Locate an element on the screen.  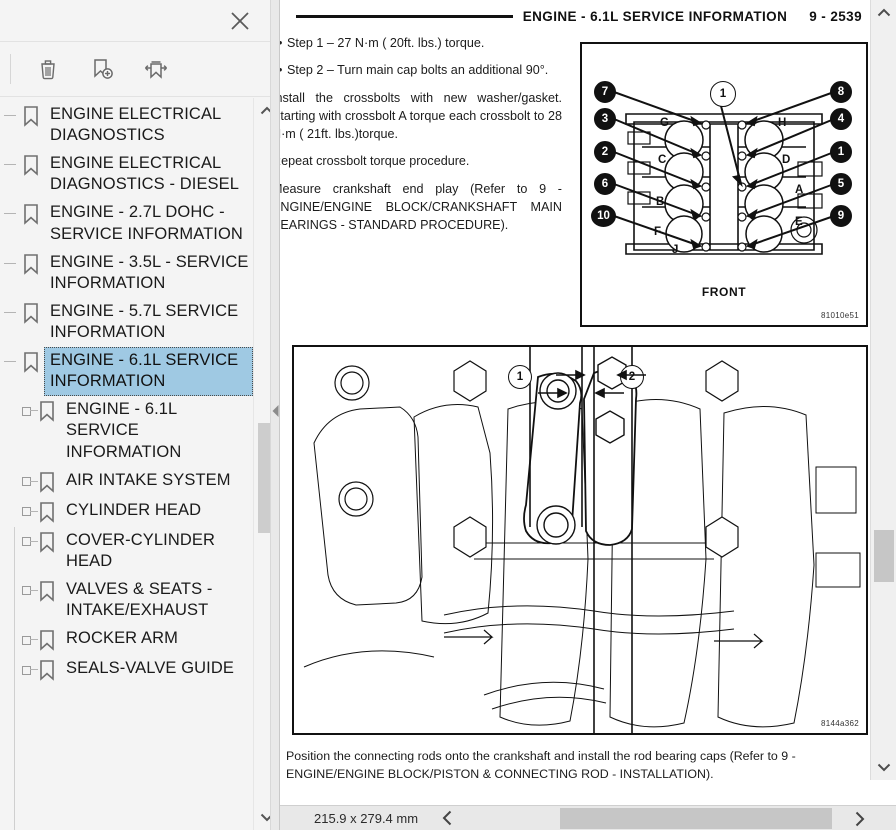
bookmark-item: ENGINE ELECTRICAL DIAGNOSTICS - DIESEL is located at coordinates (126, 174).